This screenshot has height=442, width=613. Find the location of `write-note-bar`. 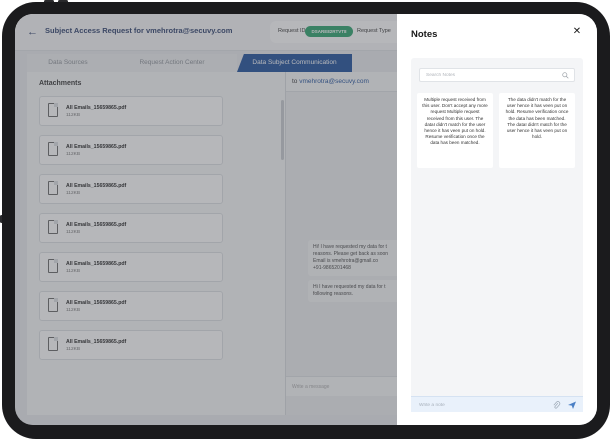

write-note-bar is located at coordinates (497, 404).